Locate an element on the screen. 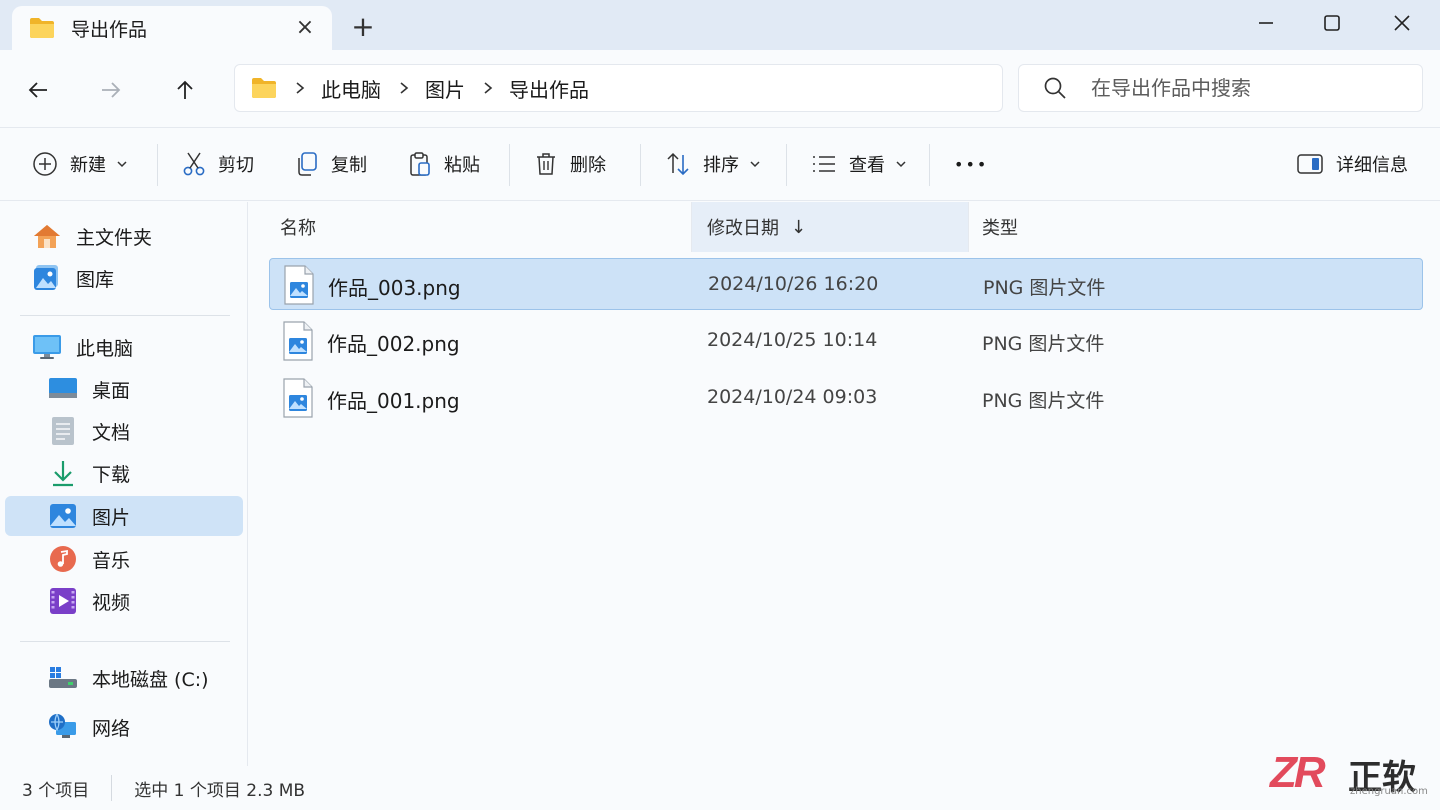  sidebar-label: 此电脑 is located at coordinates (105, 348).